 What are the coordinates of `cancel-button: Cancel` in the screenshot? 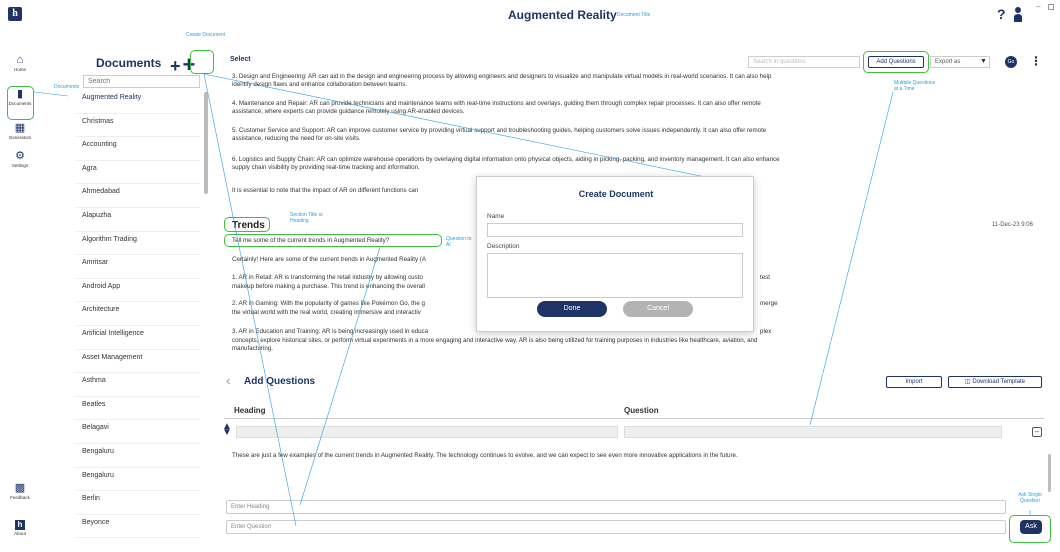 It's located at (658, 309).